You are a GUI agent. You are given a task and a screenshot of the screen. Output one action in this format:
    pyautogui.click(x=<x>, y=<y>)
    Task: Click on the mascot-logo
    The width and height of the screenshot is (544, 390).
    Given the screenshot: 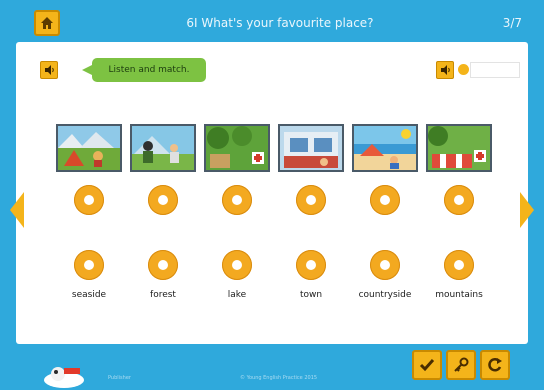 What is the action you would take?
    pyautogui.click(x=64, y=377)
    